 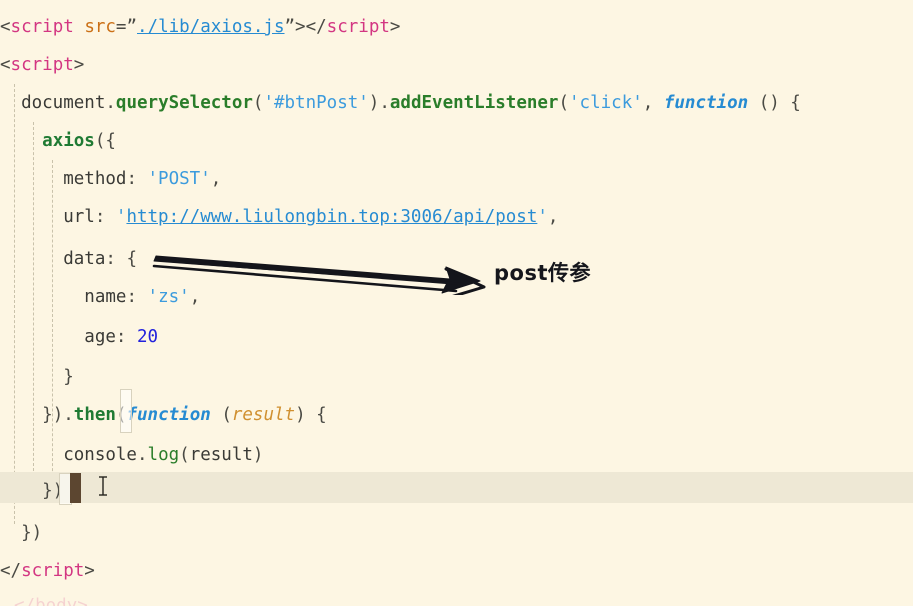 I want to click on bracket-match-highlight-open, so click(x=126, y=411).